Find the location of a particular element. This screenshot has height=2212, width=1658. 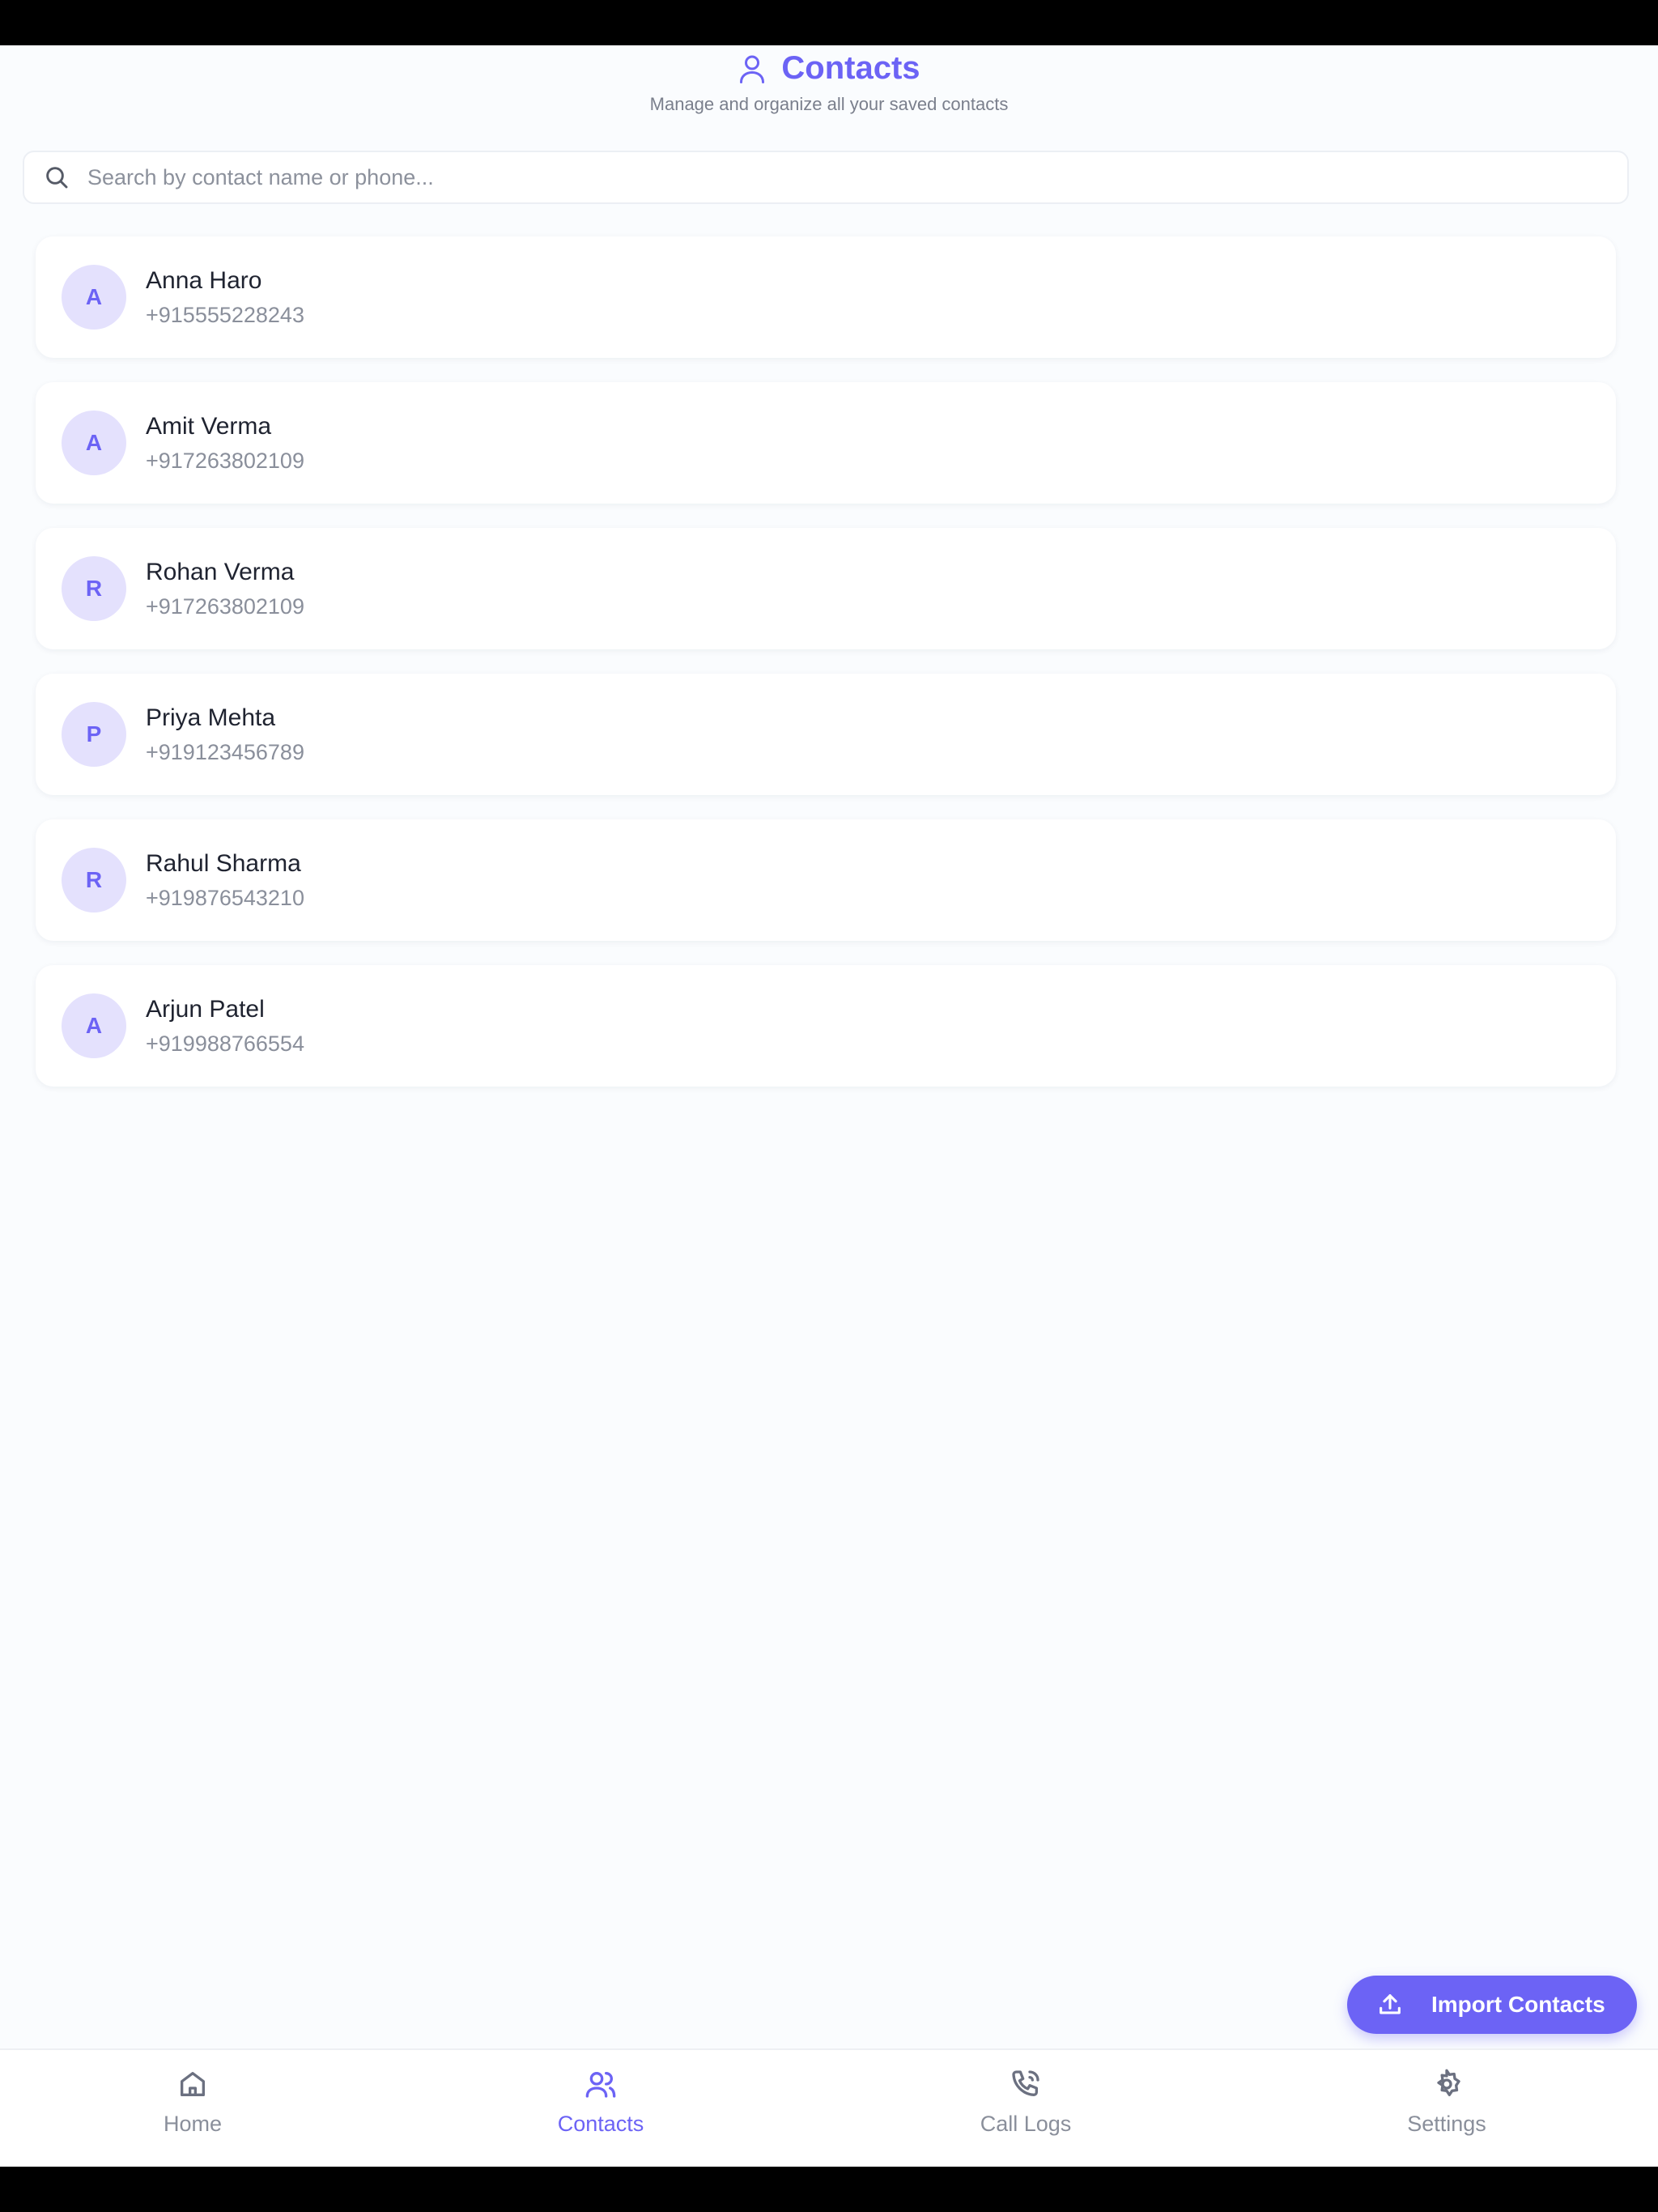

contact-info: Arjun Patel +919988766554 is located at coordinates (225, 1027).